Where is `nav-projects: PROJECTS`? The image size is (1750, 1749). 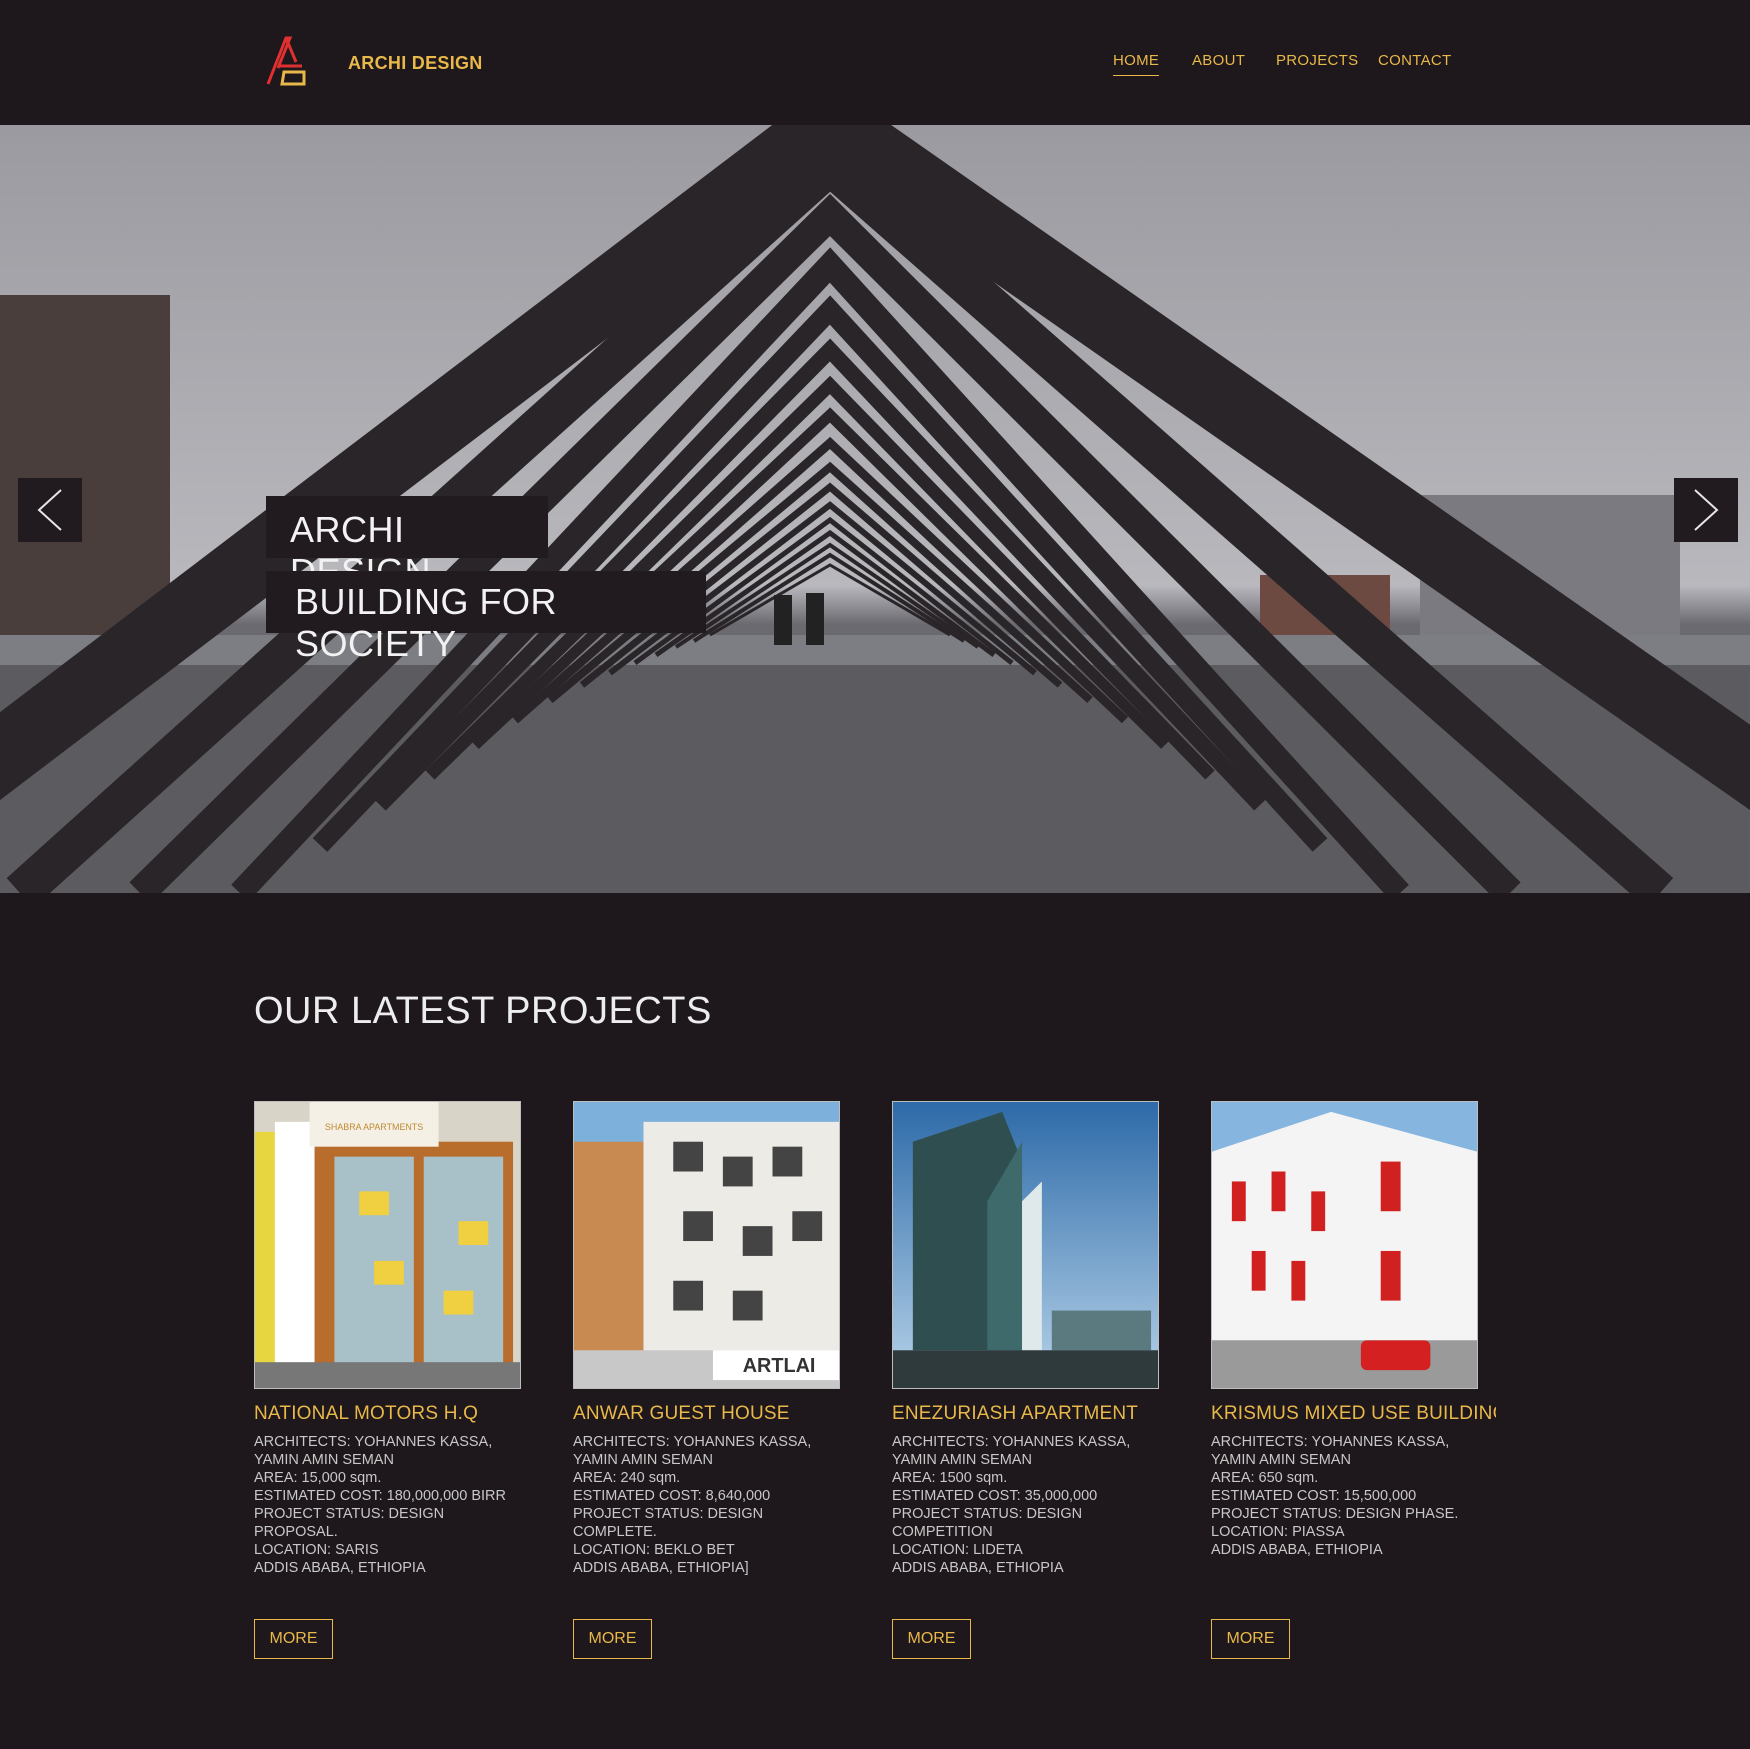 nav-projects: PROJECTS is located at coordinates (1317, 60).